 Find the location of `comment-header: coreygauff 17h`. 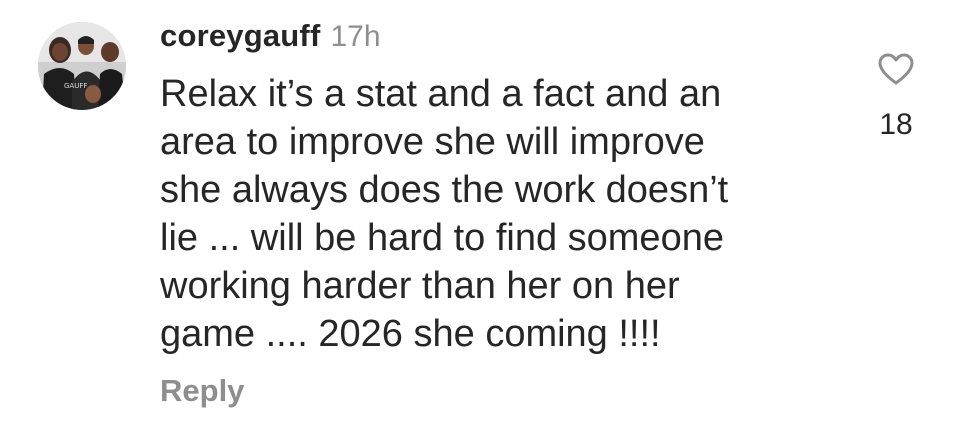

comment-header: coreygauff 17h is located at coordinates (270, 36).